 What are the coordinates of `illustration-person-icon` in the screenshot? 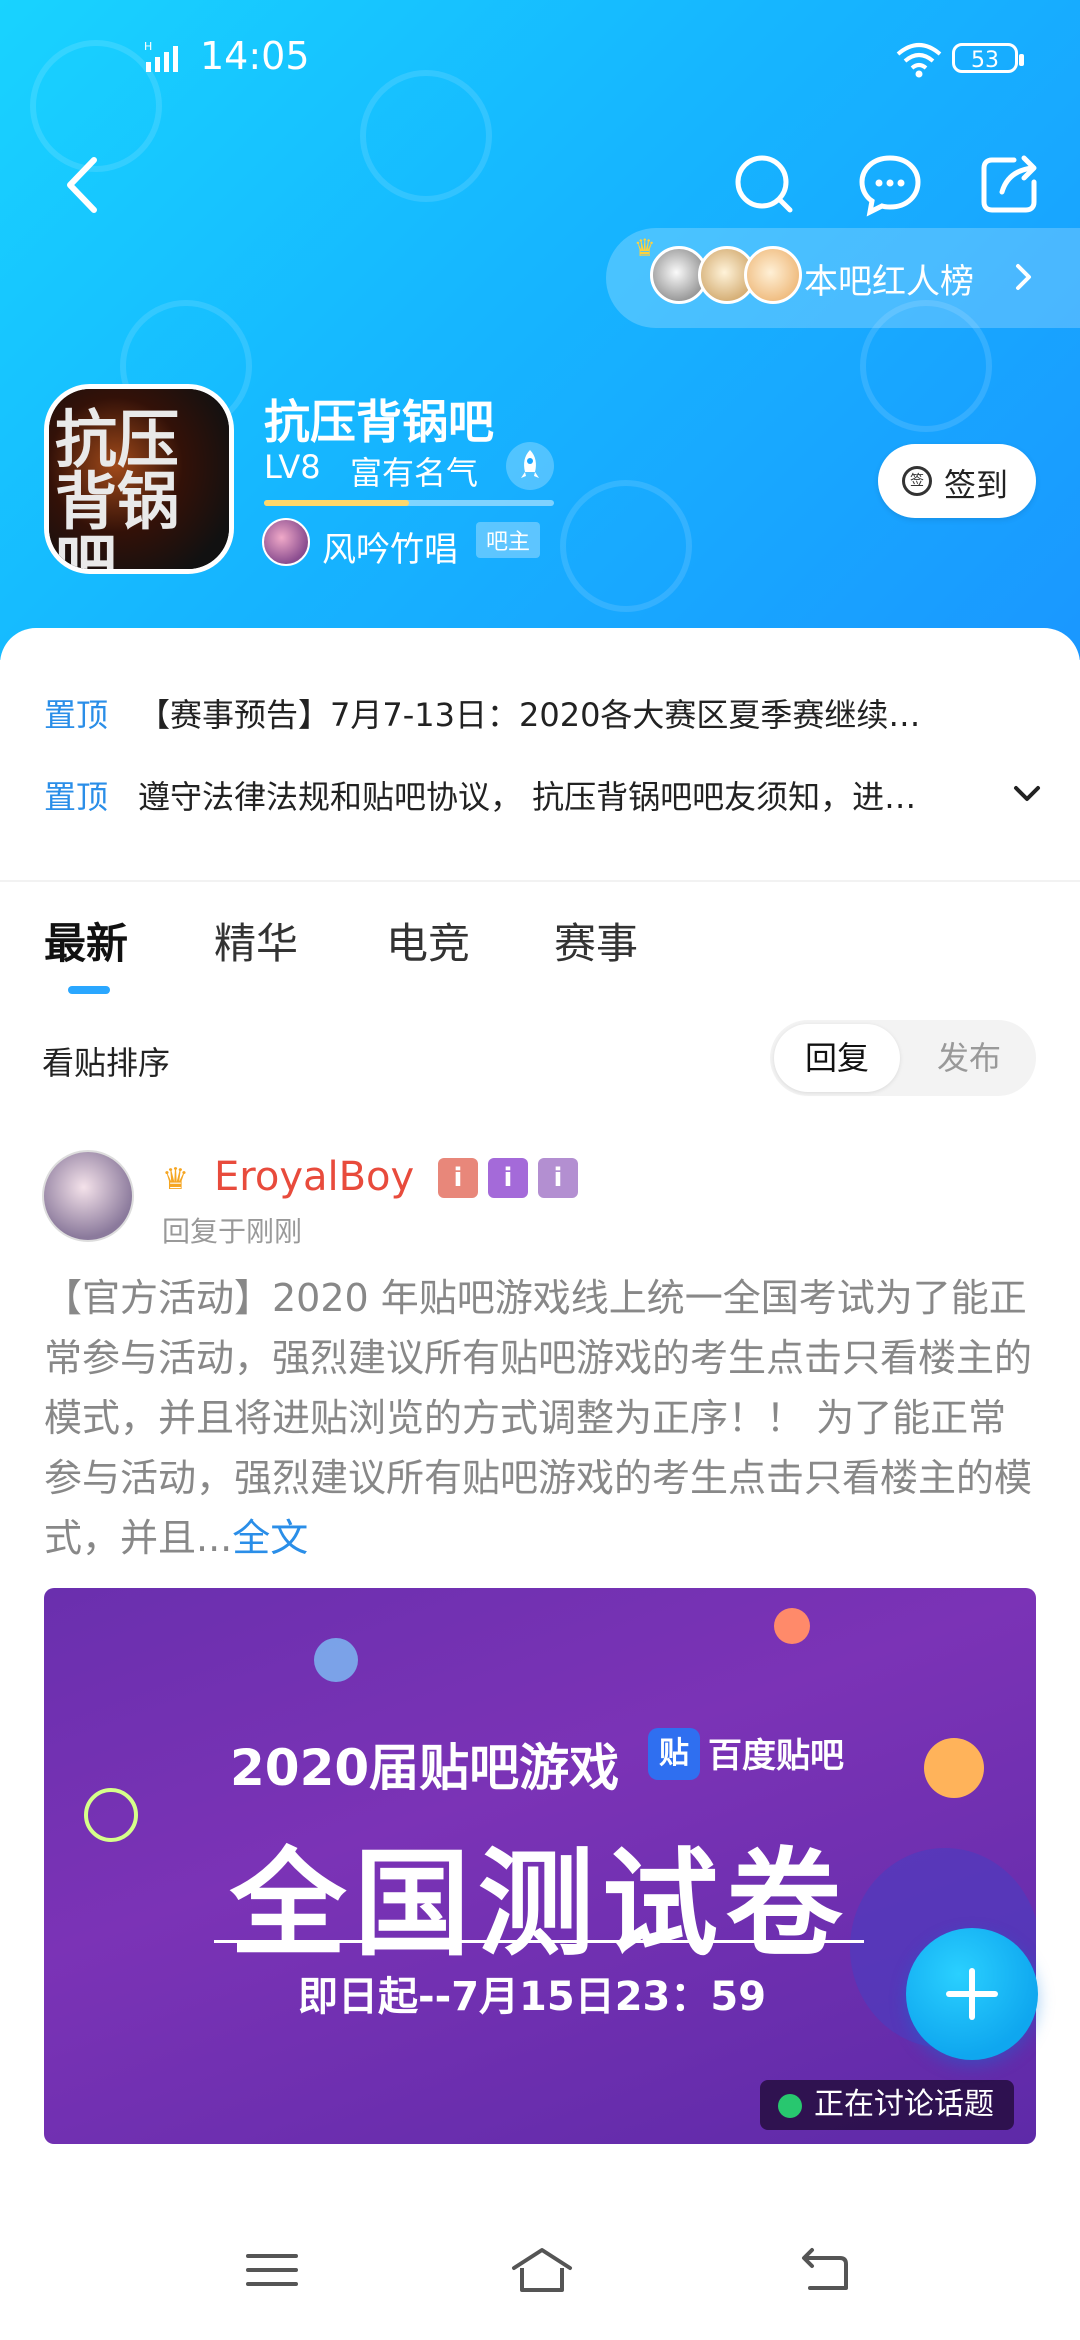 It's located at (954, 1768).